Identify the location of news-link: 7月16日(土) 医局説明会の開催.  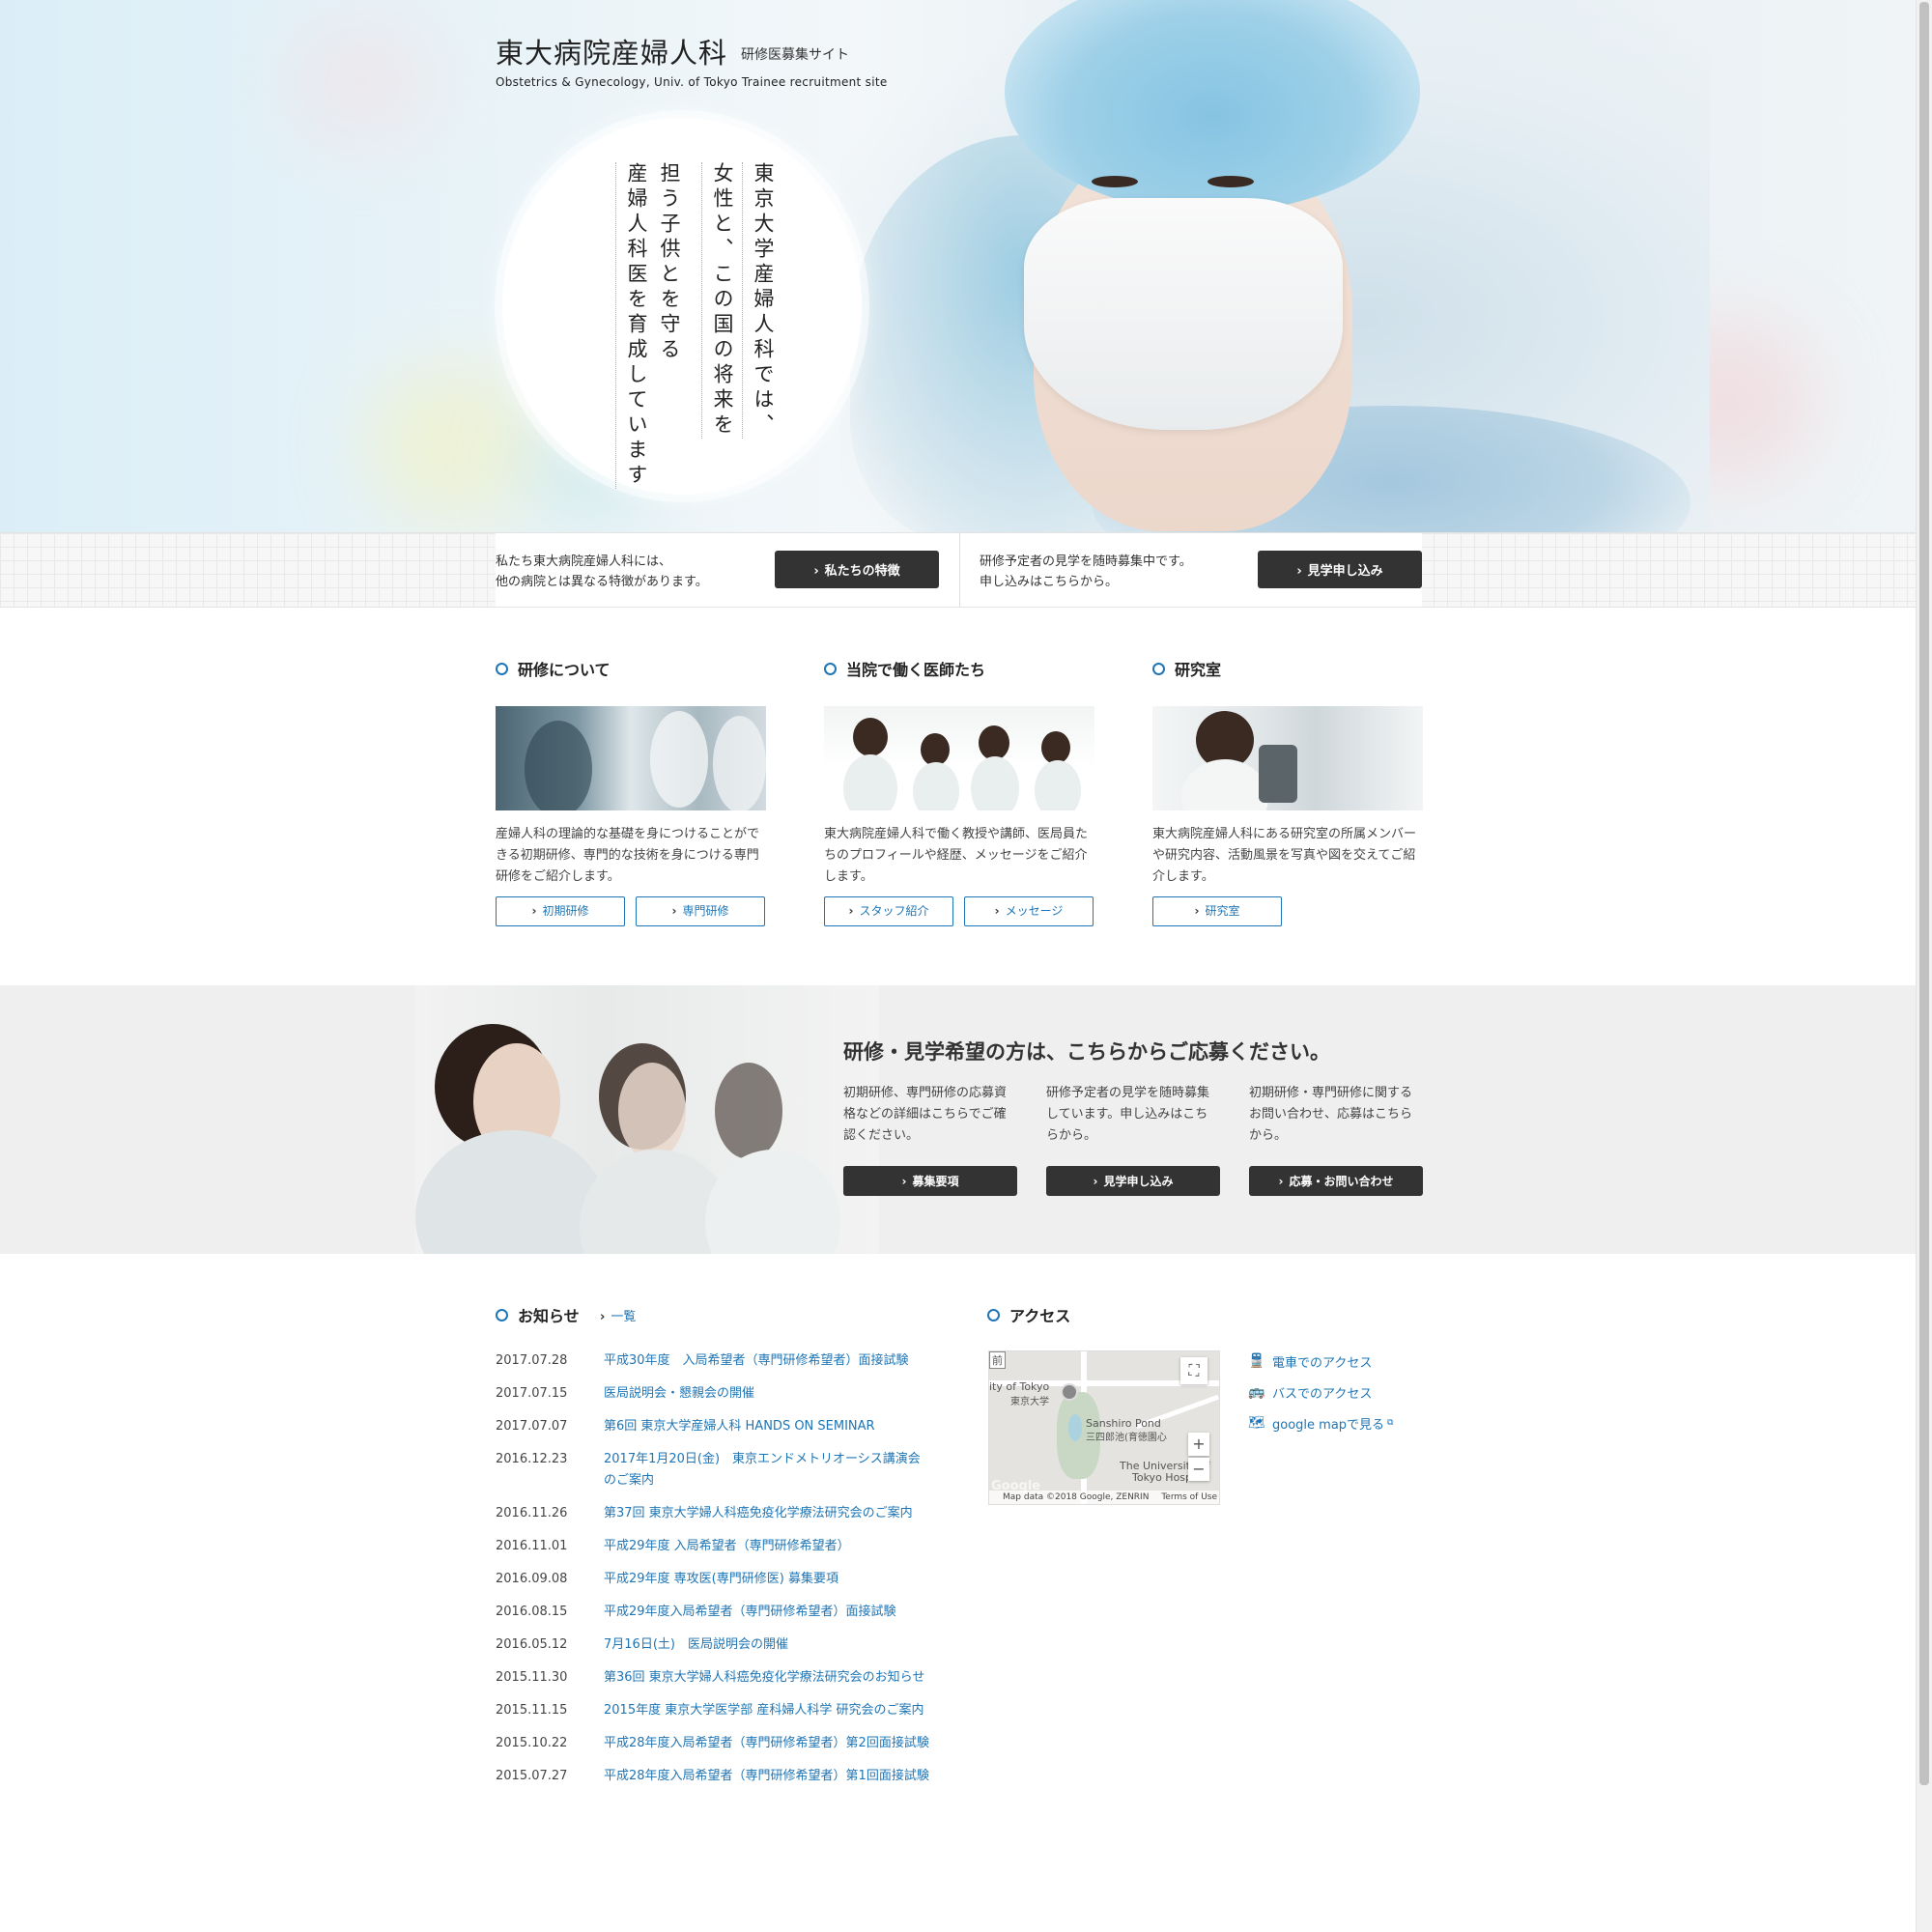
(696, 1645).